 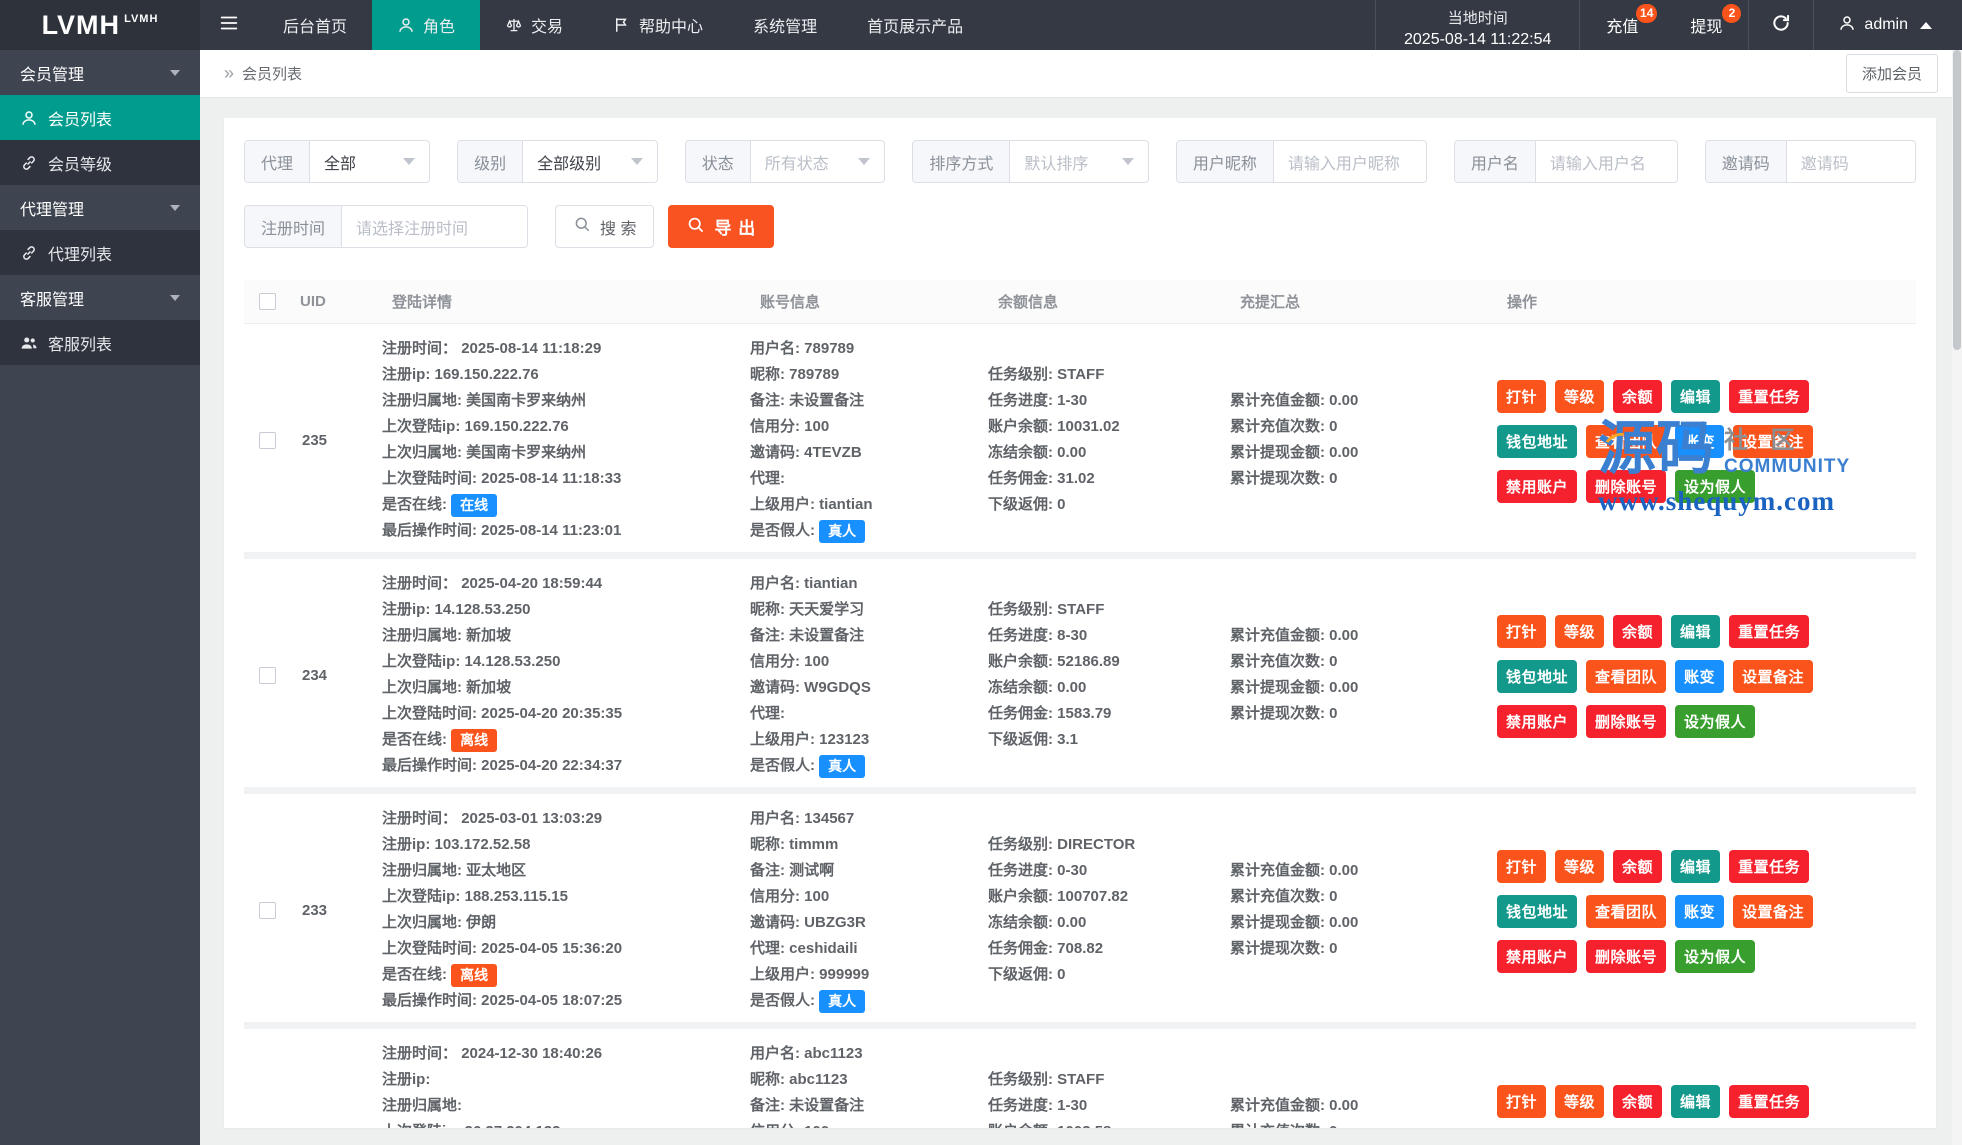 What do you see at coordinates (1851, 161) in the screenshot?
I see `filter-invite-code-input: 邀请码` at bounding box center [1851, 161].